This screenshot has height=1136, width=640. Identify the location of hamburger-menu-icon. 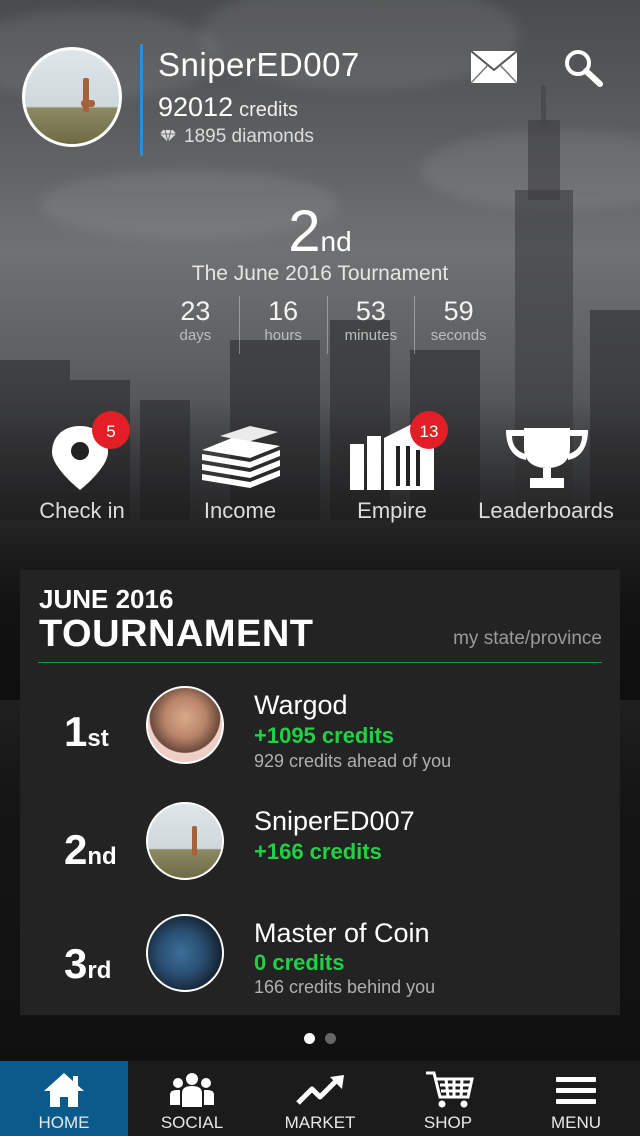
(576, 1090).